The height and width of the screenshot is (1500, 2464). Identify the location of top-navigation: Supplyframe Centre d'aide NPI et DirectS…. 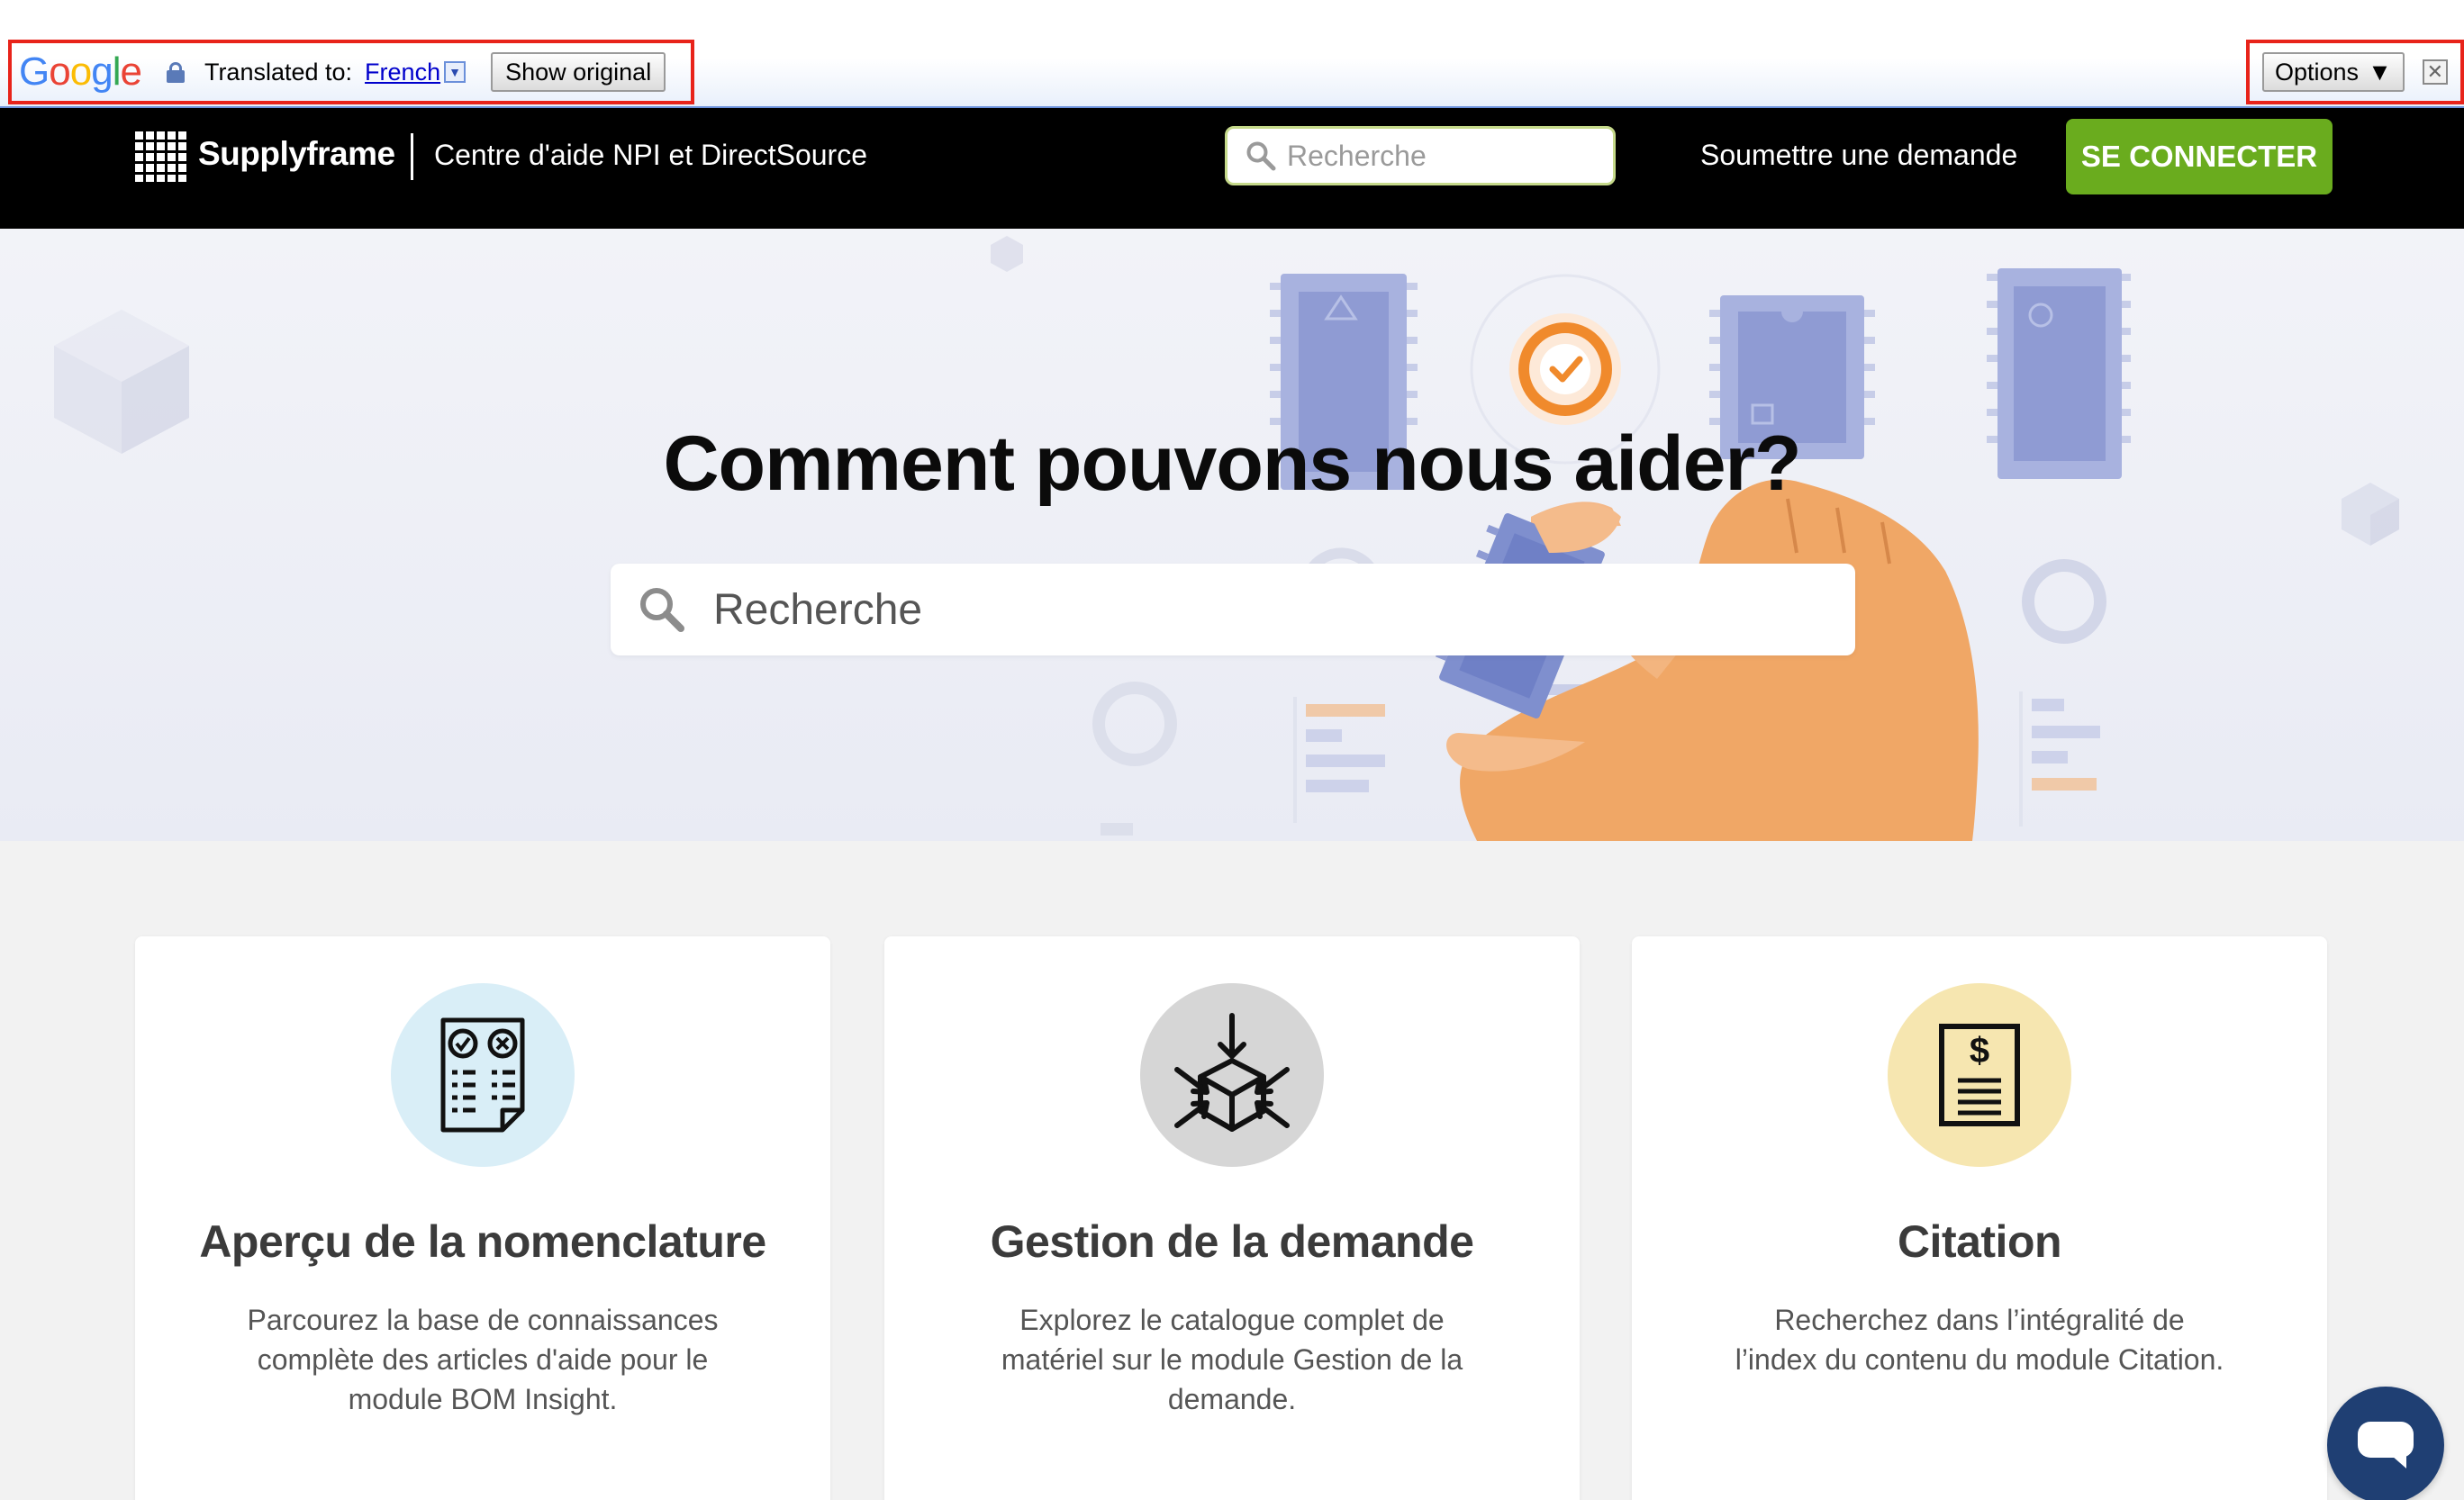
(1232, 168).